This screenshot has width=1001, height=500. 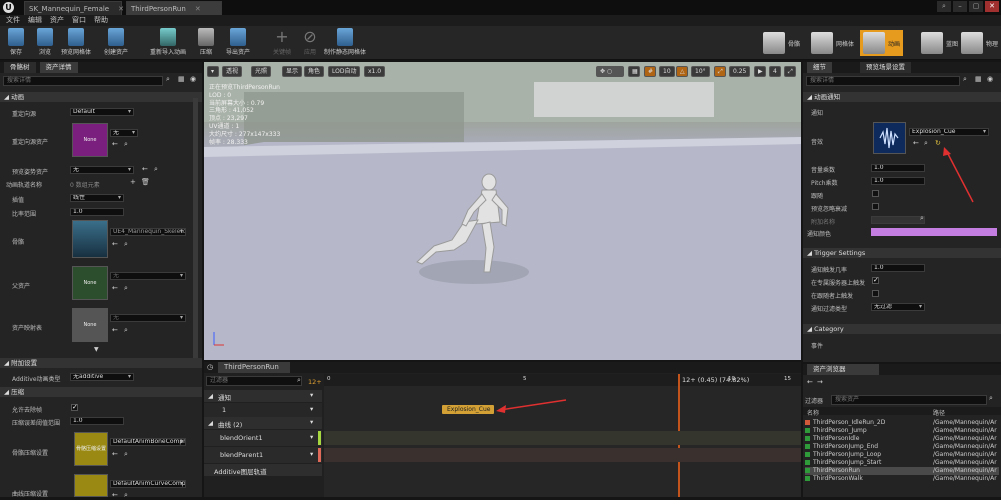 What do you see at coordinates (133, 182) in the screenshot?
I see `add-icon: +` at bounding box center [133, 182].